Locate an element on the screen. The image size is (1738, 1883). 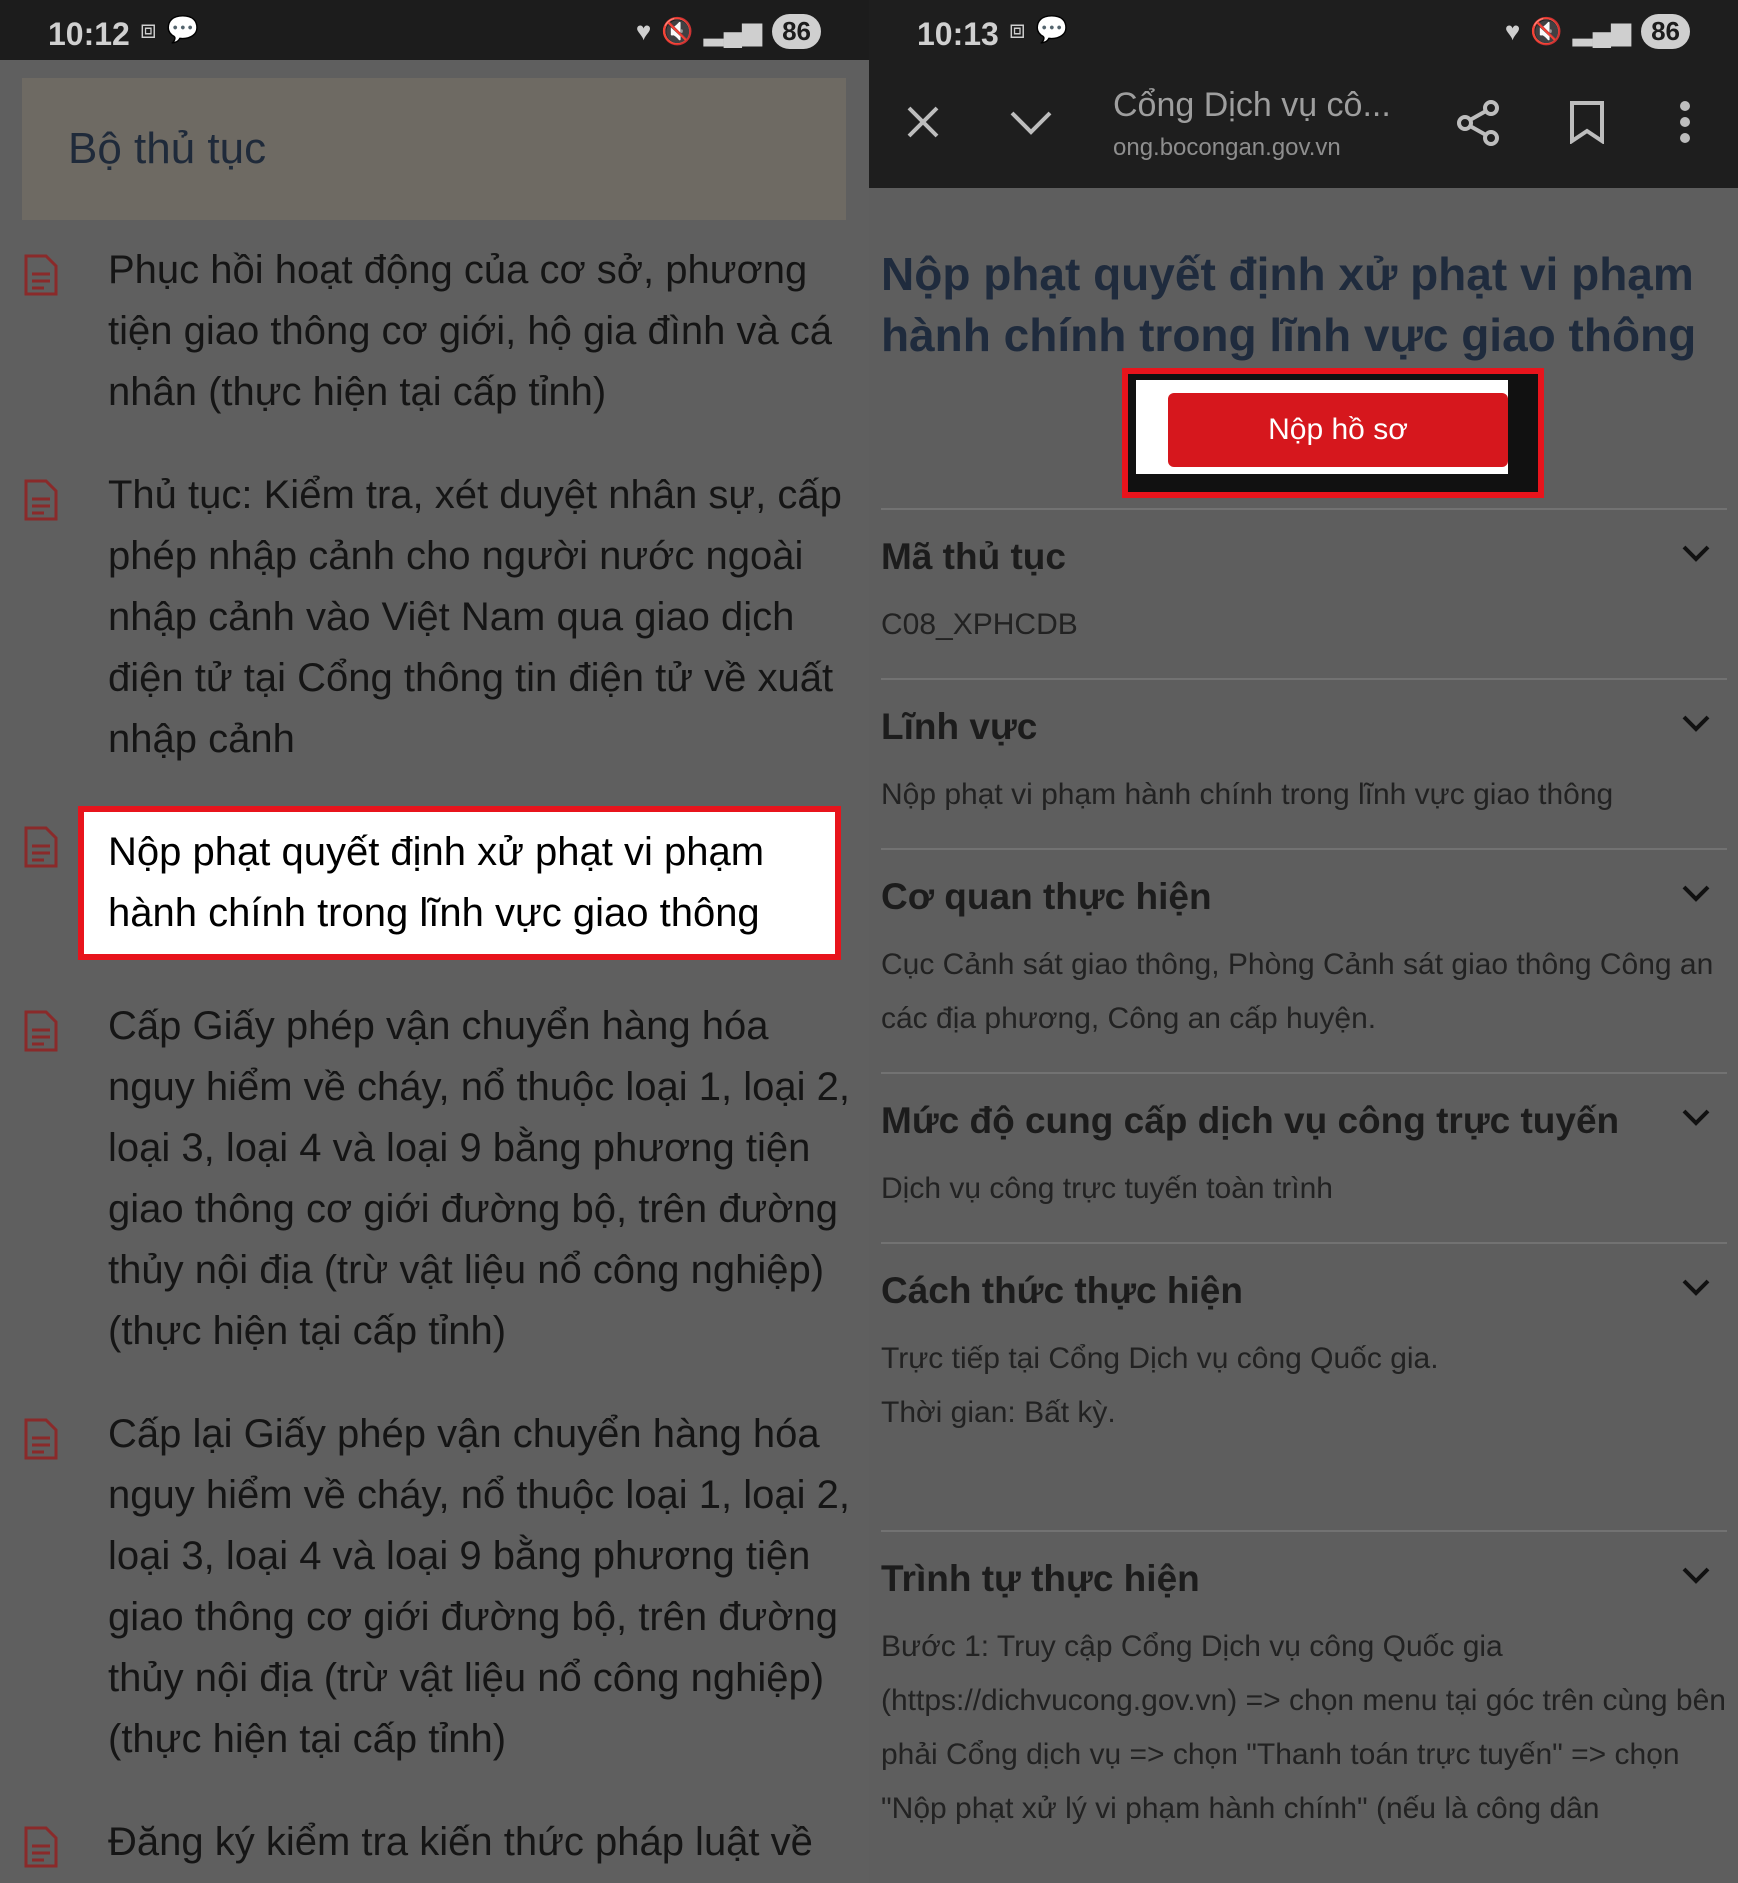
page-header: Bộ thủ tục is located at coordinates (434, 149).